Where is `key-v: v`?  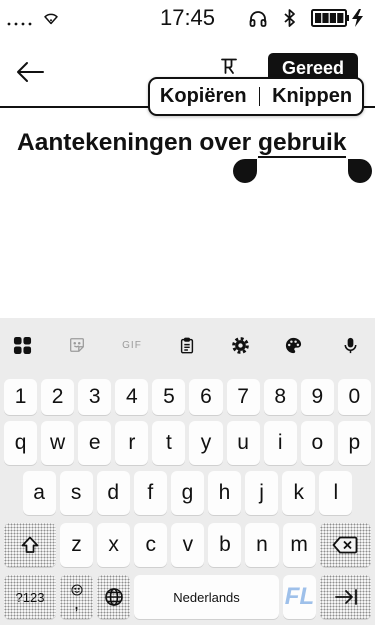
key-v: v is located at coordinates (188, 545).